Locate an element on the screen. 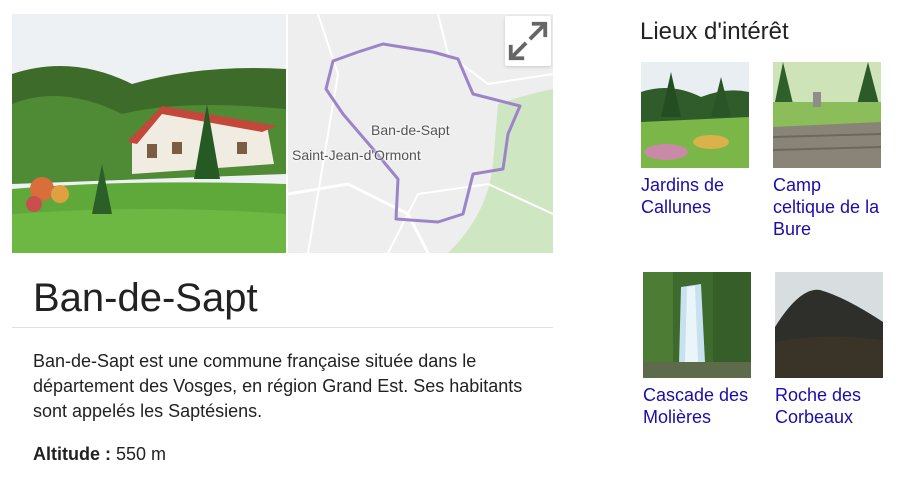 This screenshot has height=485, width=906. fact-label: Altitude : is located at coordinates (72, 454).